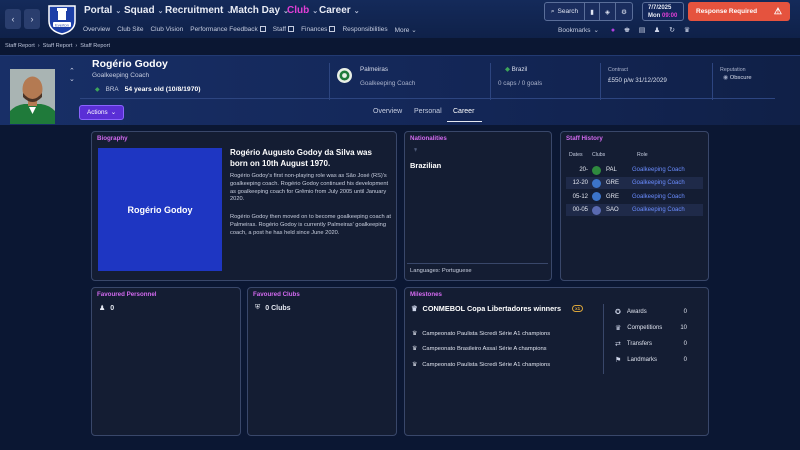  I want to click on club-badge-icon, so click(596, 197).